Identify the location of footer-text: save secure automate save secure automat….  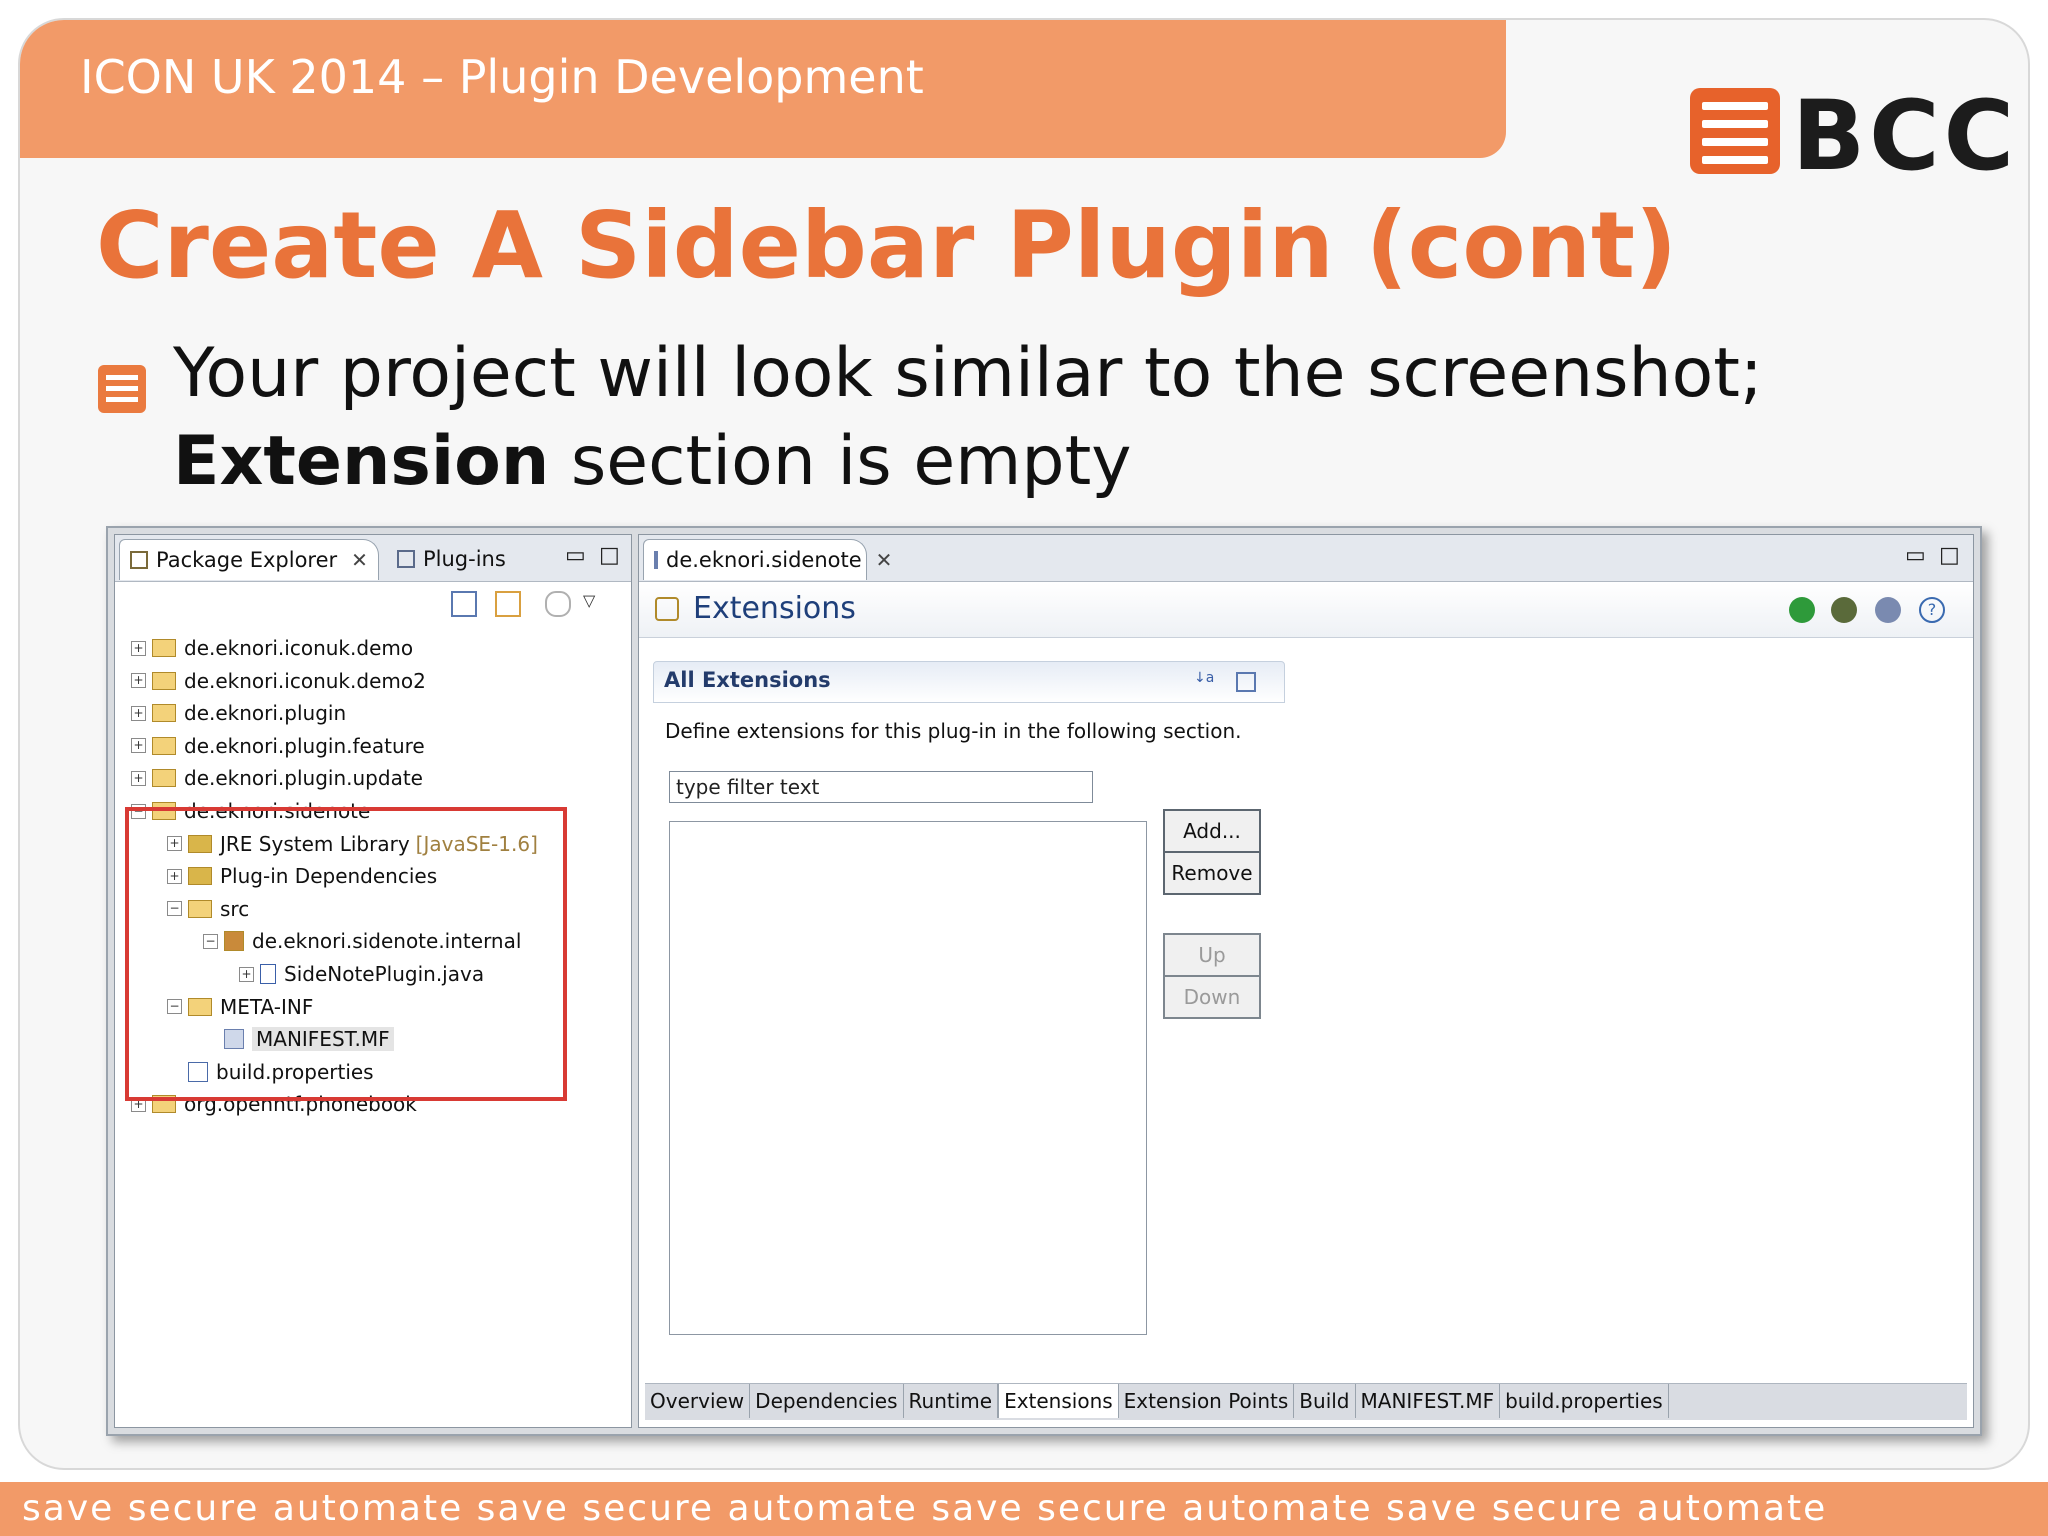
(925, 1508).